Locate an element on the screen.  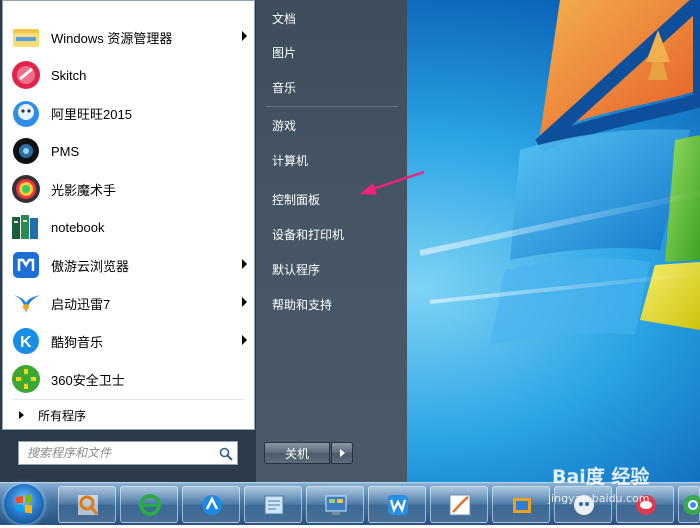
program-item-aliwangwang: 阿里旺旺2015 is located at coordinates (130, 113).